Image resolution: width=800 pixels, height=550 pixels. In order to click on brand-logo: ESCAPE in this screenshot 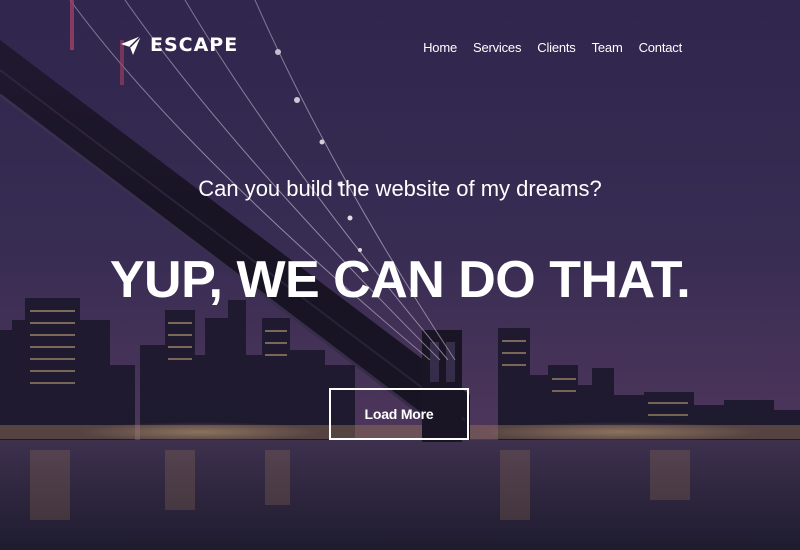, I will do `click(179, 45)`.